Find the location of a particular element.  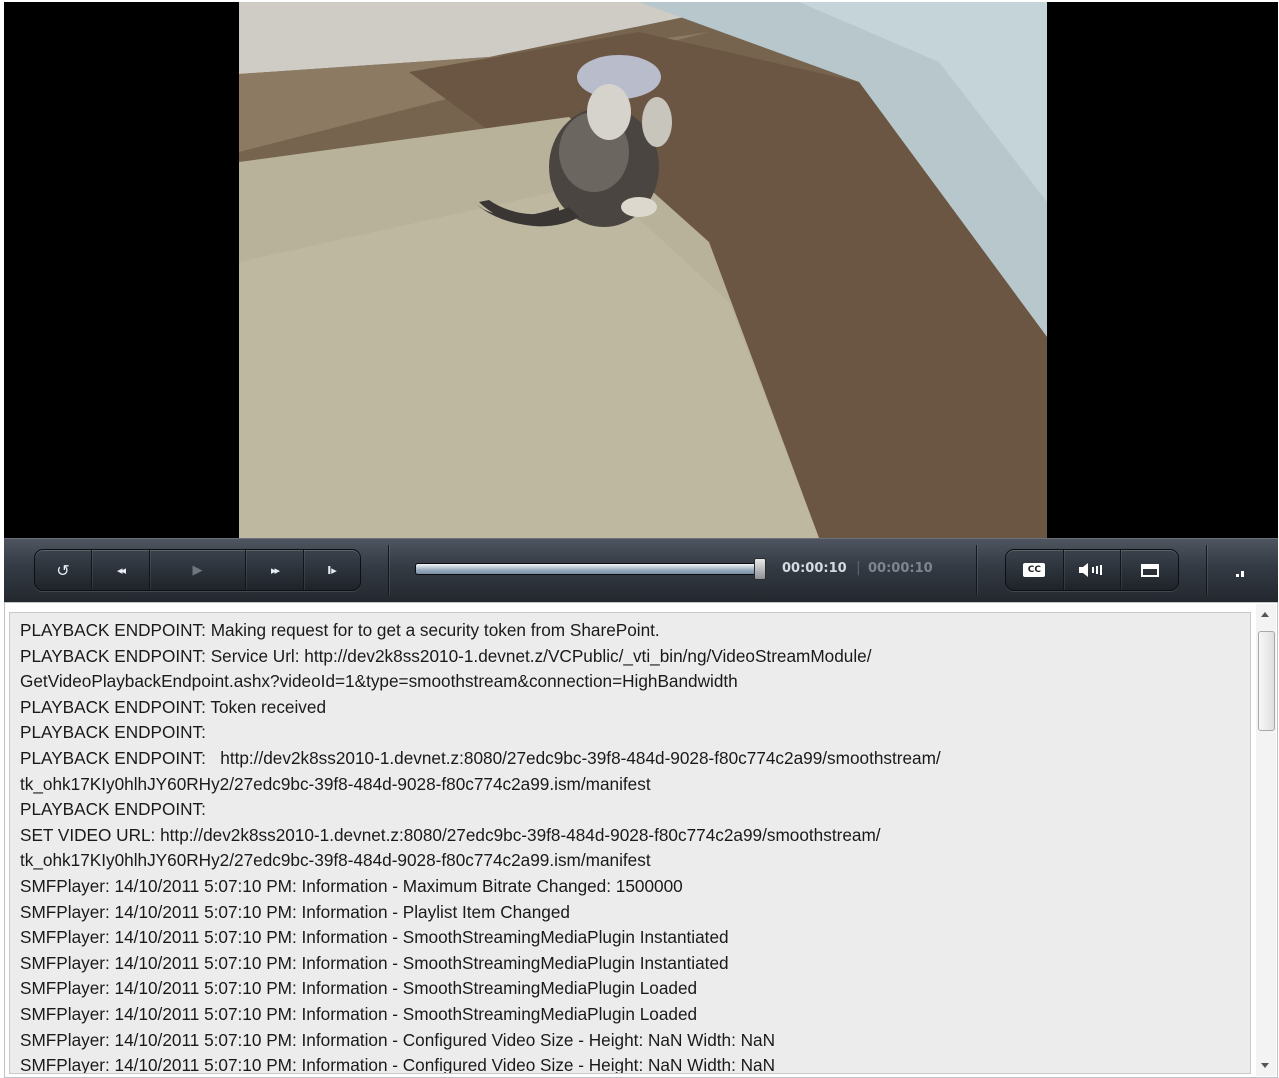

log-line: PLAYBACK ENDPOINT: Token received is located at coordinates (173, 706).